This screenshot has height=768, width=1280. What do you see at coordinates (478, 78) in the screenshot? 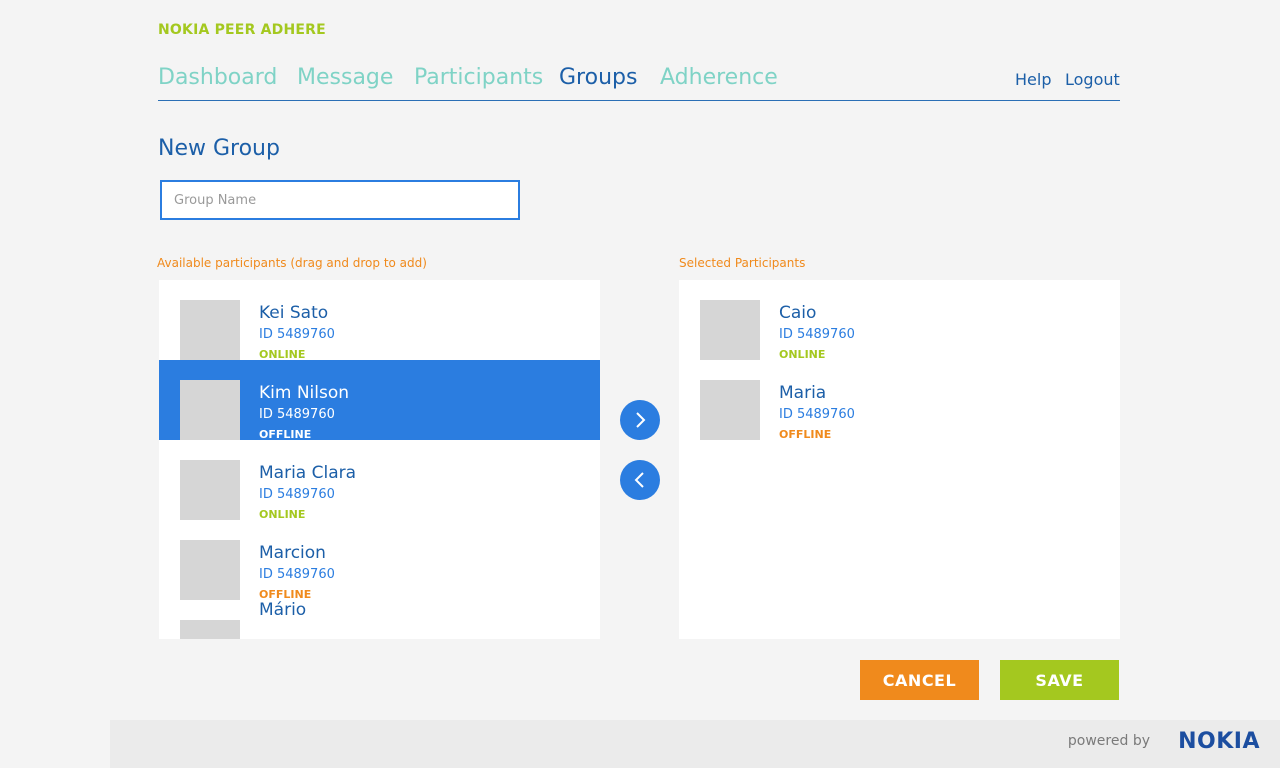
I see `nav-participants: Participants` at bounding box center [478, 78].